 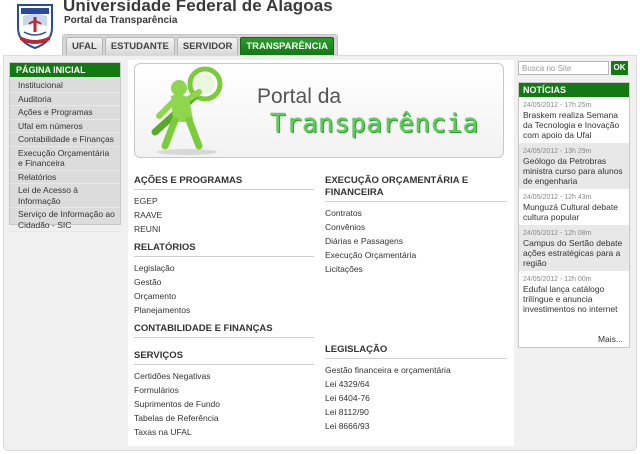 I want to click on relatorios-item-planejamentos: Planejamentos, so click(x=224, y=310).